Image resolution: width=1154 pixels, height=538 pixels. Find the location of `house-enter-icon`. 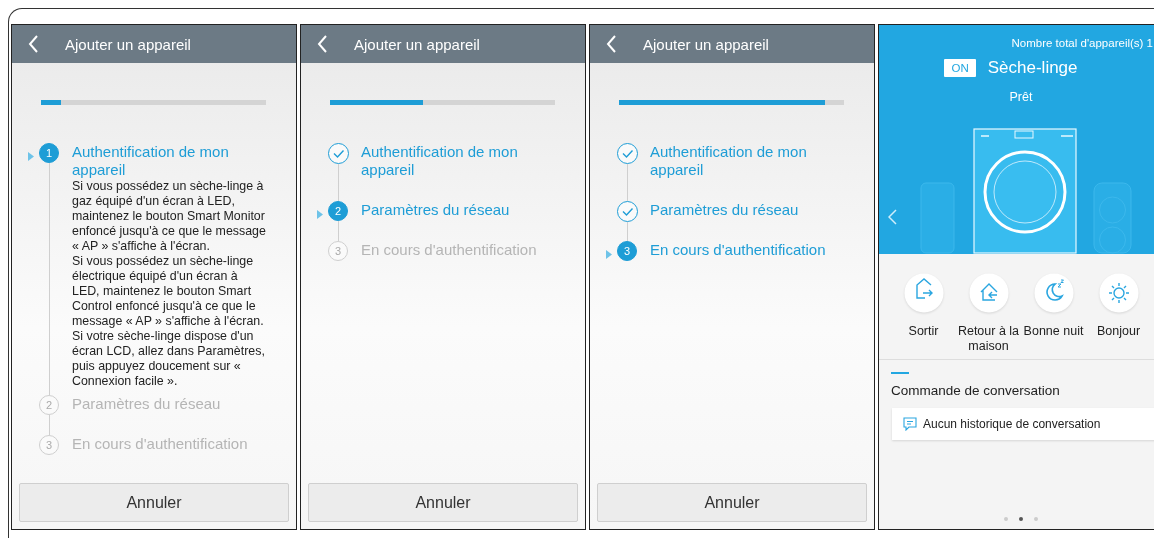

house-enter-icon is located at coordinates (988, 293).